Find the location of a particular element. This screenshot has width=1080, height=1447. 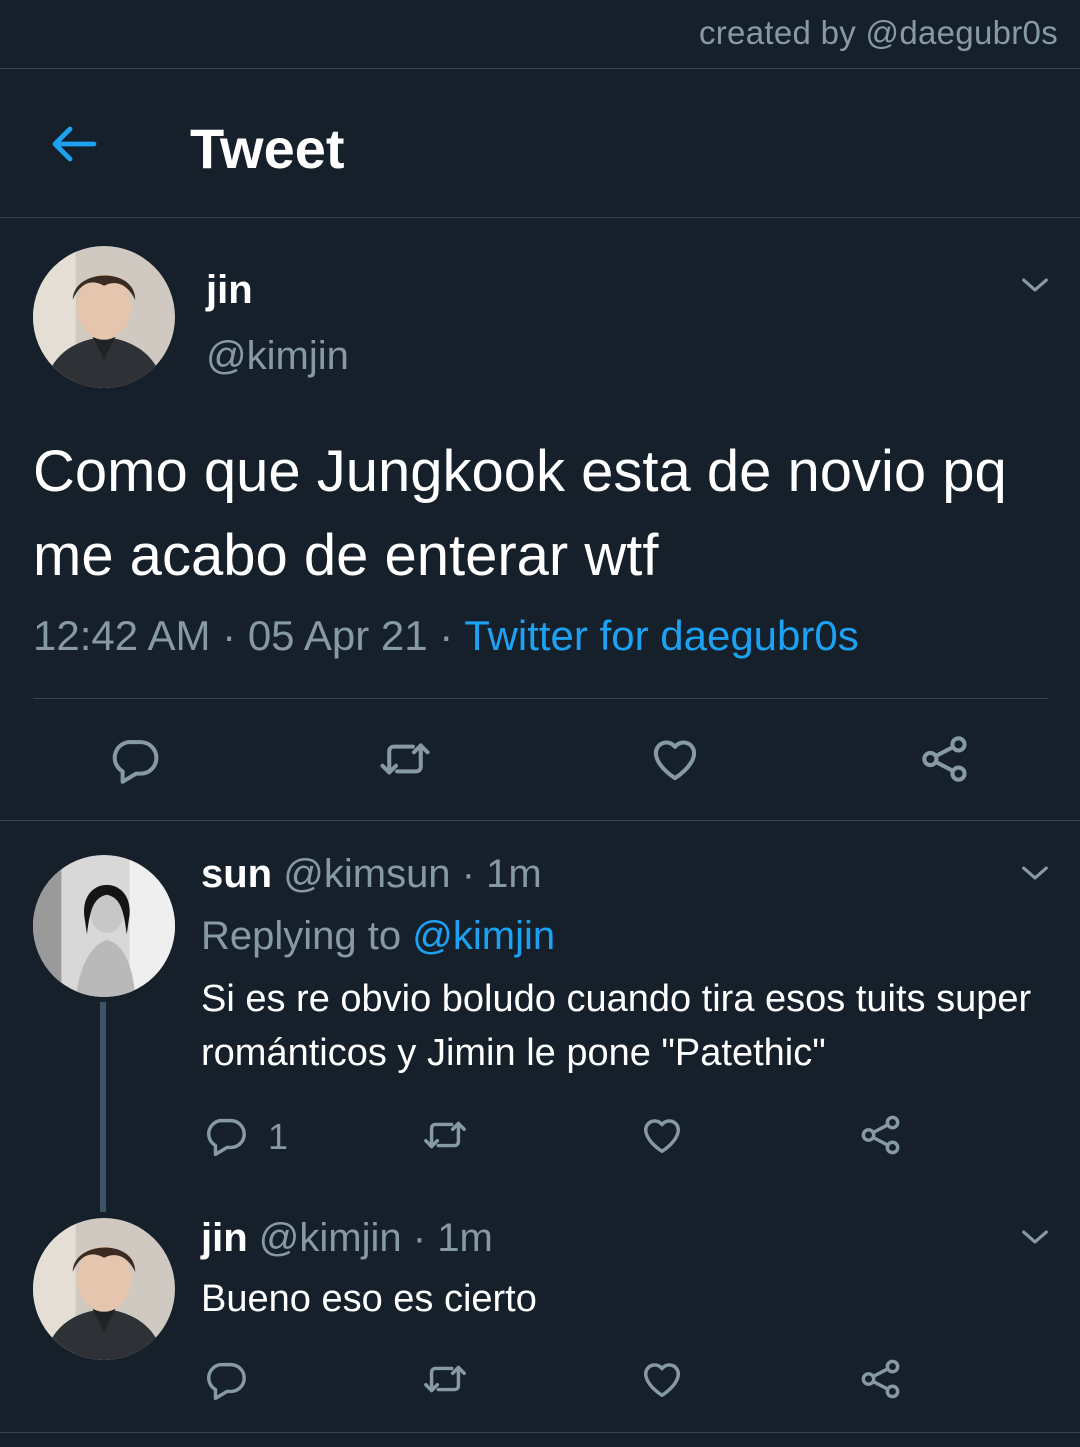

back-arrow-icon is located at coordinates (74, 144).